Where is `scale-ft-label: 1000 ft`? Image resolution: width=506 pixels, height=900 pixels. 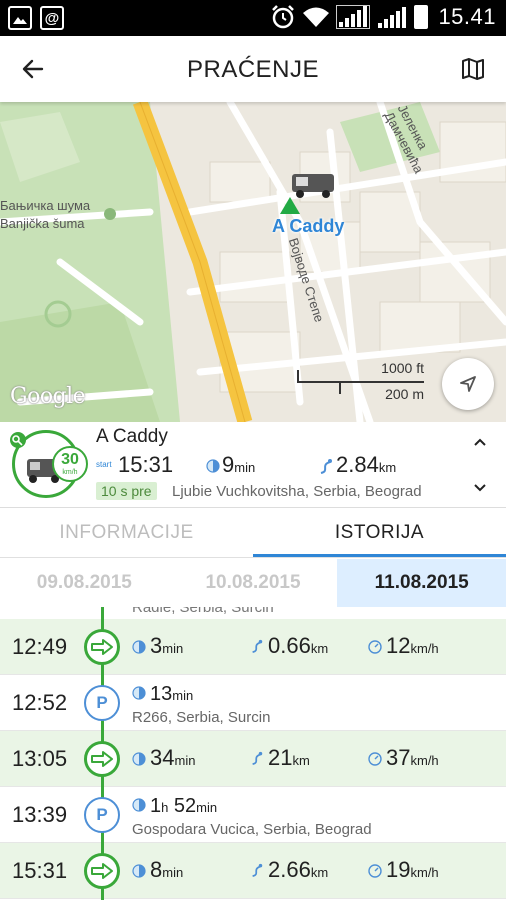 scale-ft-label: 1000 ft is located at coordinates (402, 368).